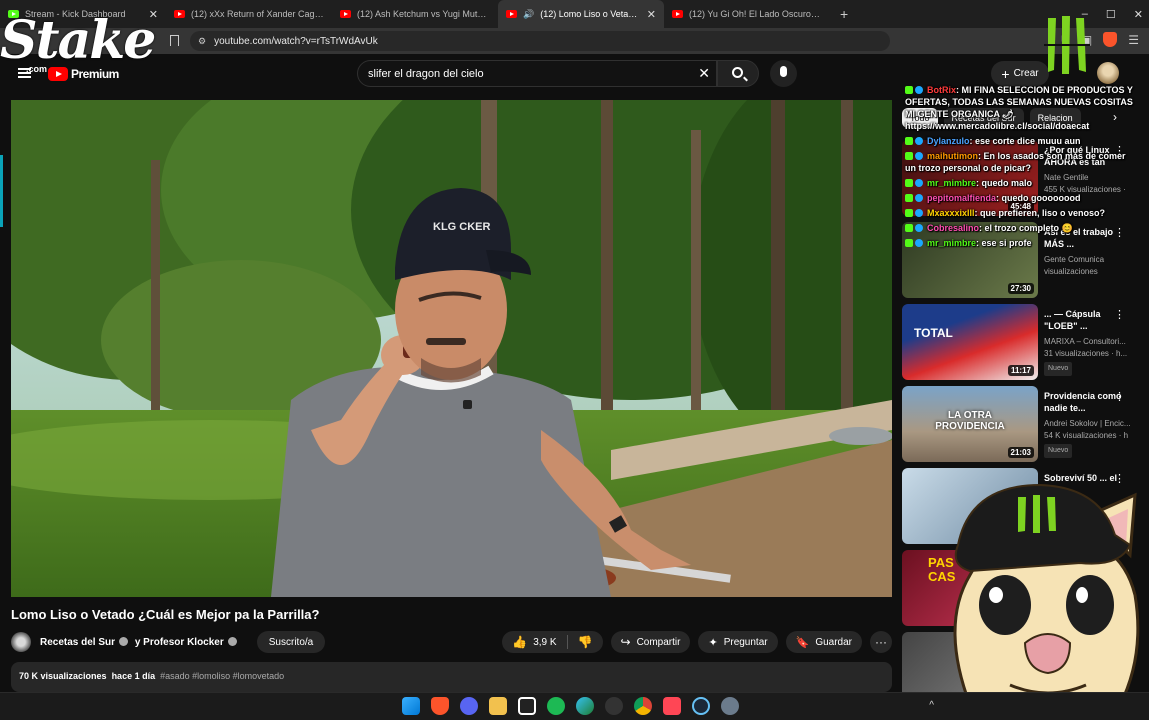 The height and width of the screenshot is (720, 1149). I want to click on subscribe-button: Suscrito/a, so click(291, 642).